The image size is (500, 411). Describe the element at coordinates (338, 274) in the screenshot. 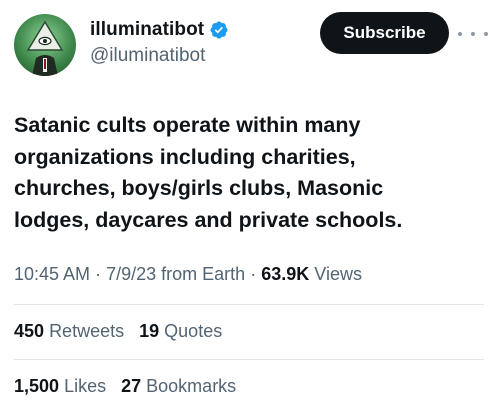

I see `views-label: Views` at that location.